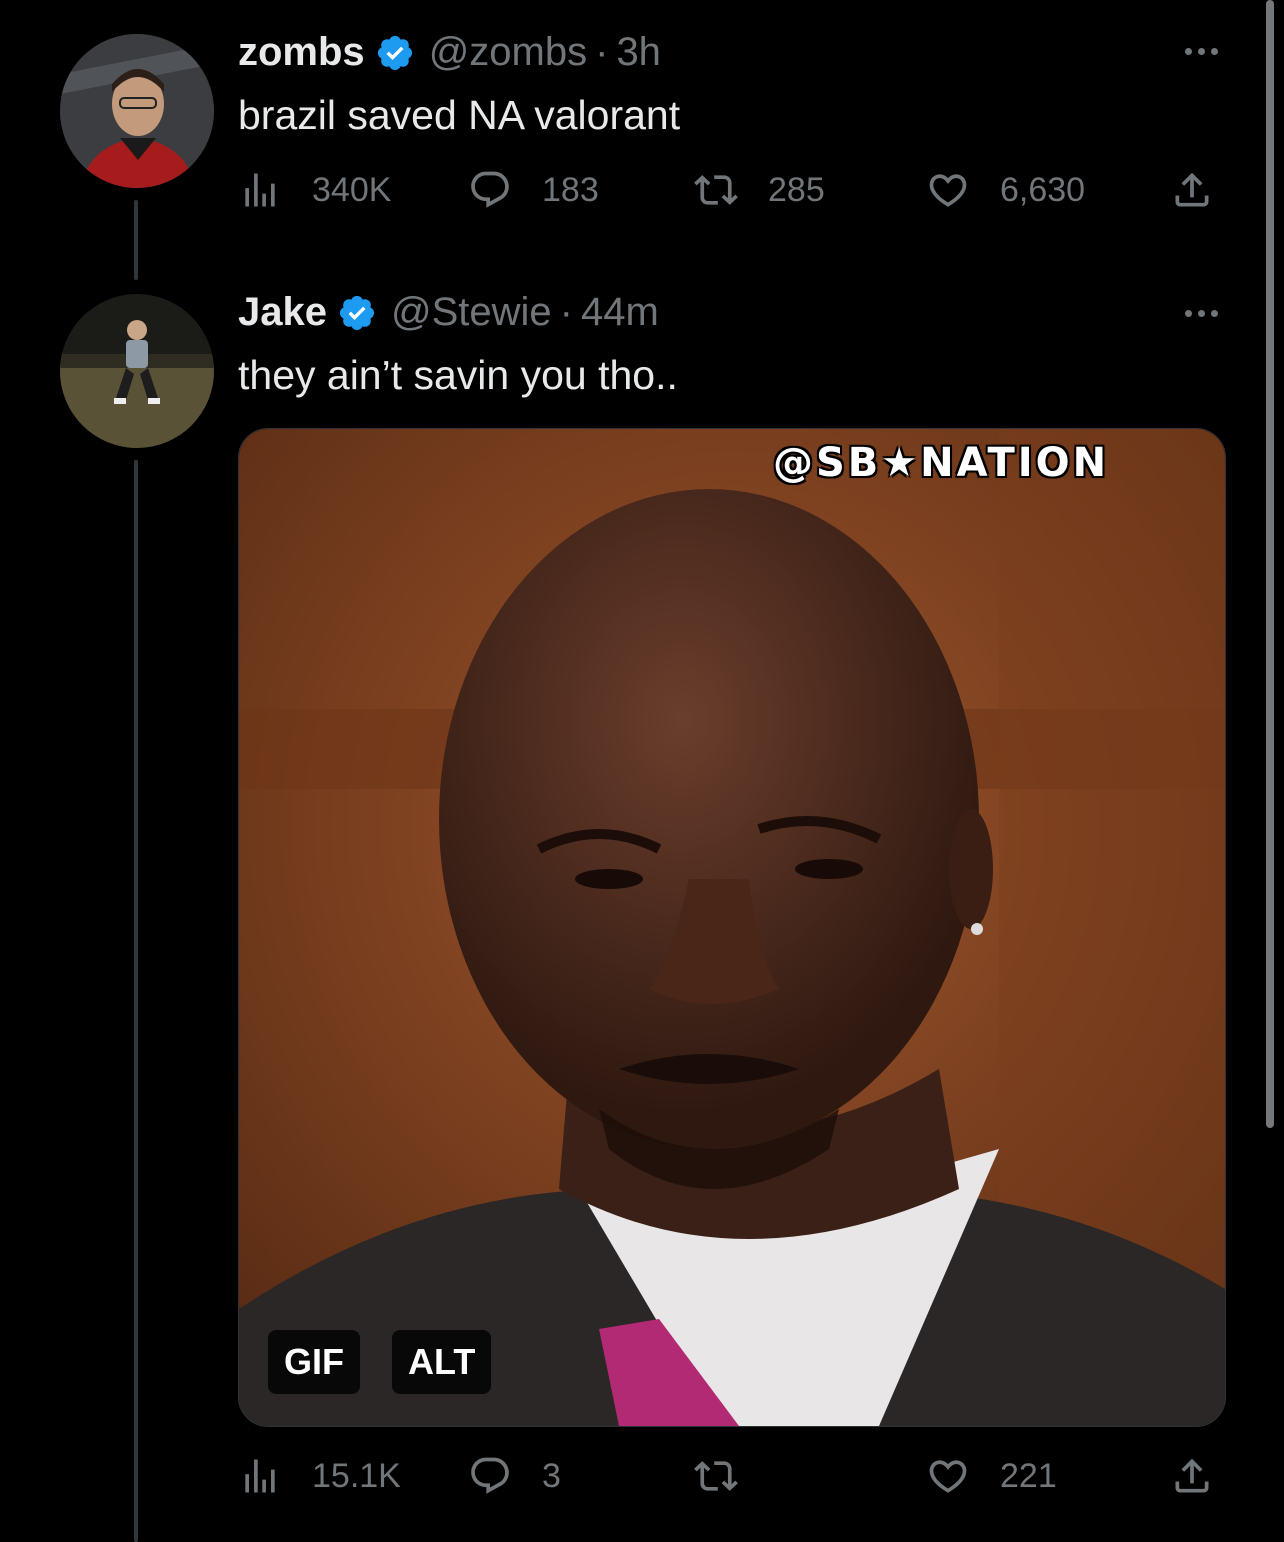 This screenshot has width=1284, height=1542. Describe the element at coordinates (352, 190) in the screenshot. I see `views-count: 340K` at that location.